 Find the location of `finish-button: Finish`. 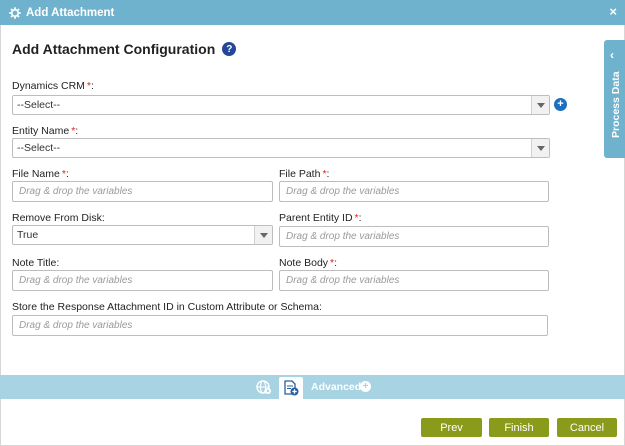

finish-button: Finish is located at coordinates (519, 427).